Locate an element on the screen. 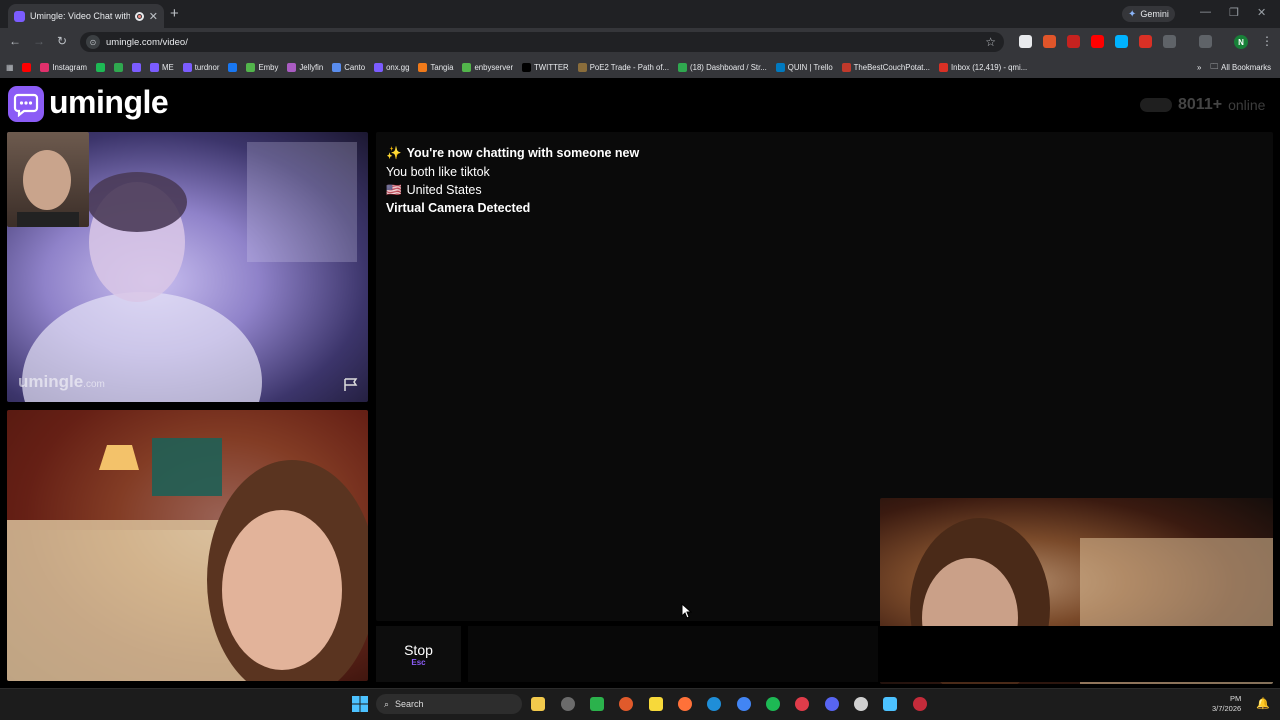 This screenshot has width=1280, height=720. sticky-notes-icon is located at coordinates (656, 704).